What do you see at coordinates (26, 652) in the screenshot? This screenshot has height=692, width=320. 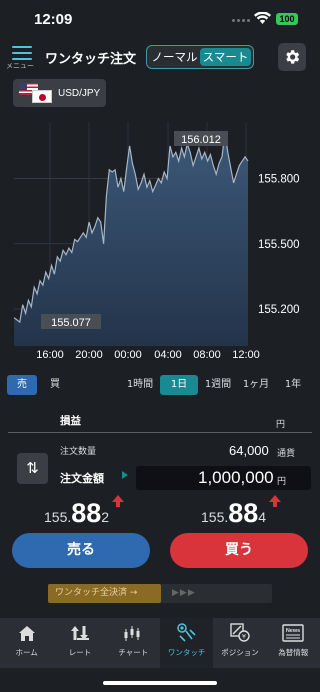 I see `tab-home-label: ホーム` at bounding box center [26, 652].